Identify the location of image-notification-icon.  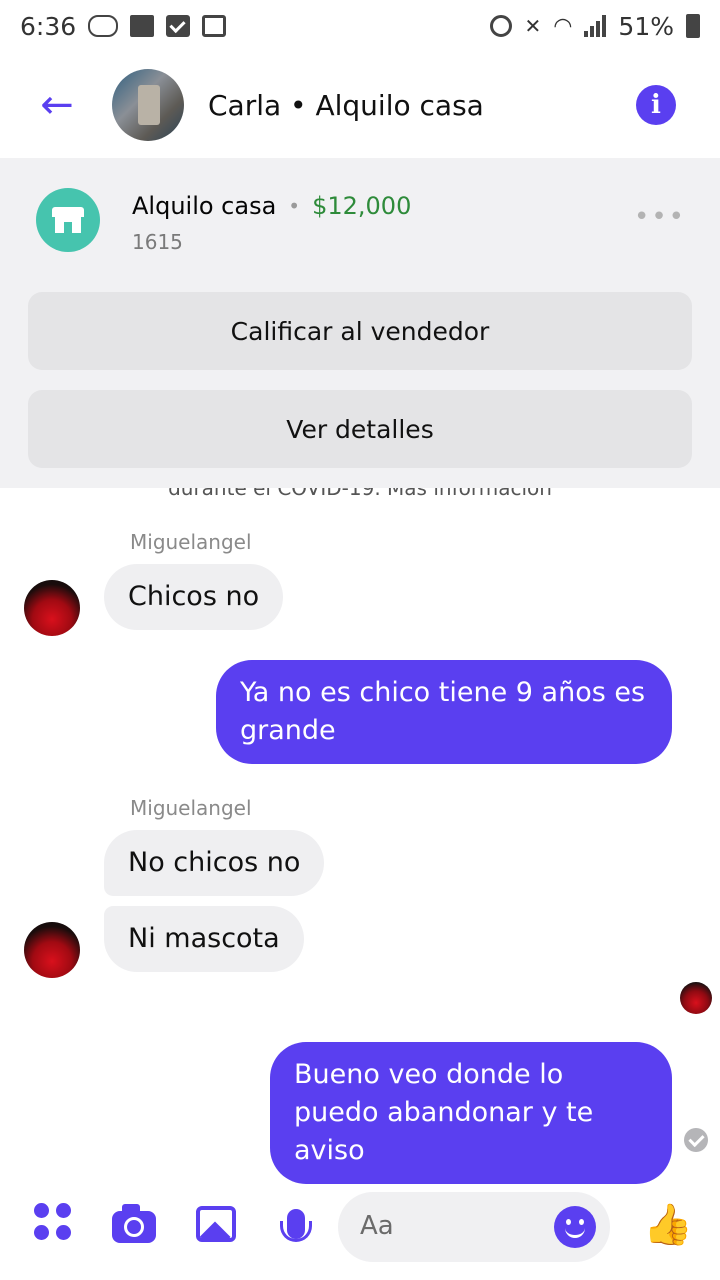
(214, 26).